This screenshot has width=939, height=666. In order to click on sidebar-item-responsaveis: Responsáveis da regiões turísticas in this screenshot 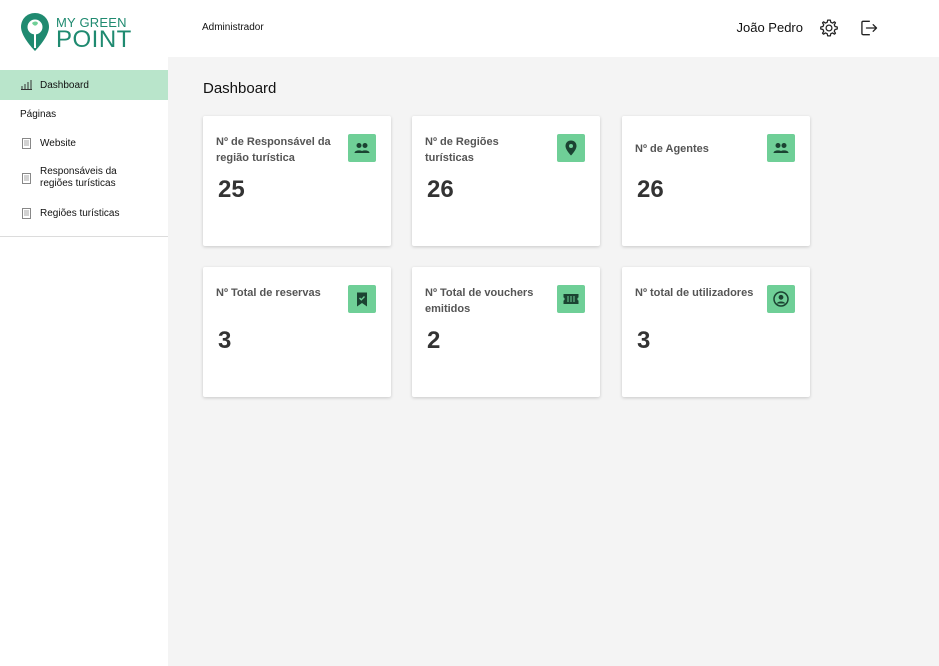, I will do `click(84, 178)`.